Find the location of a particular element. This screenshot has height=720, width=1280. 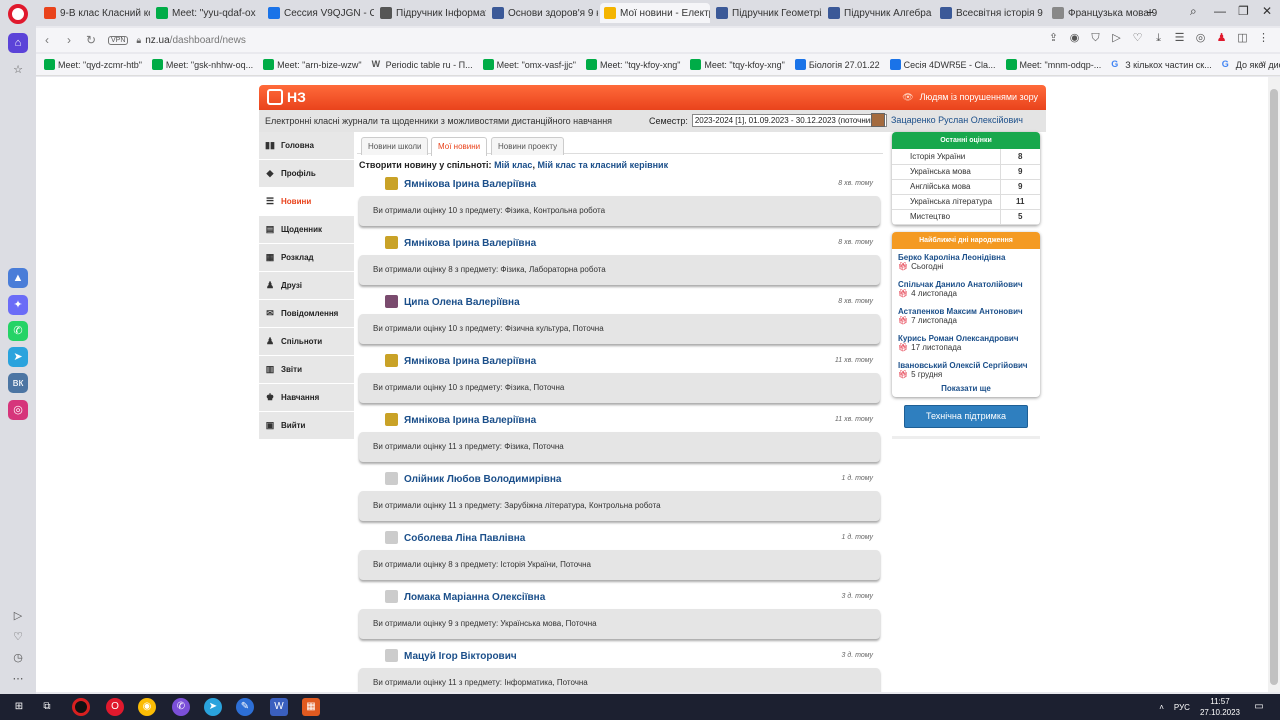

opera-logo-icon is located at coordinates (18, 14).